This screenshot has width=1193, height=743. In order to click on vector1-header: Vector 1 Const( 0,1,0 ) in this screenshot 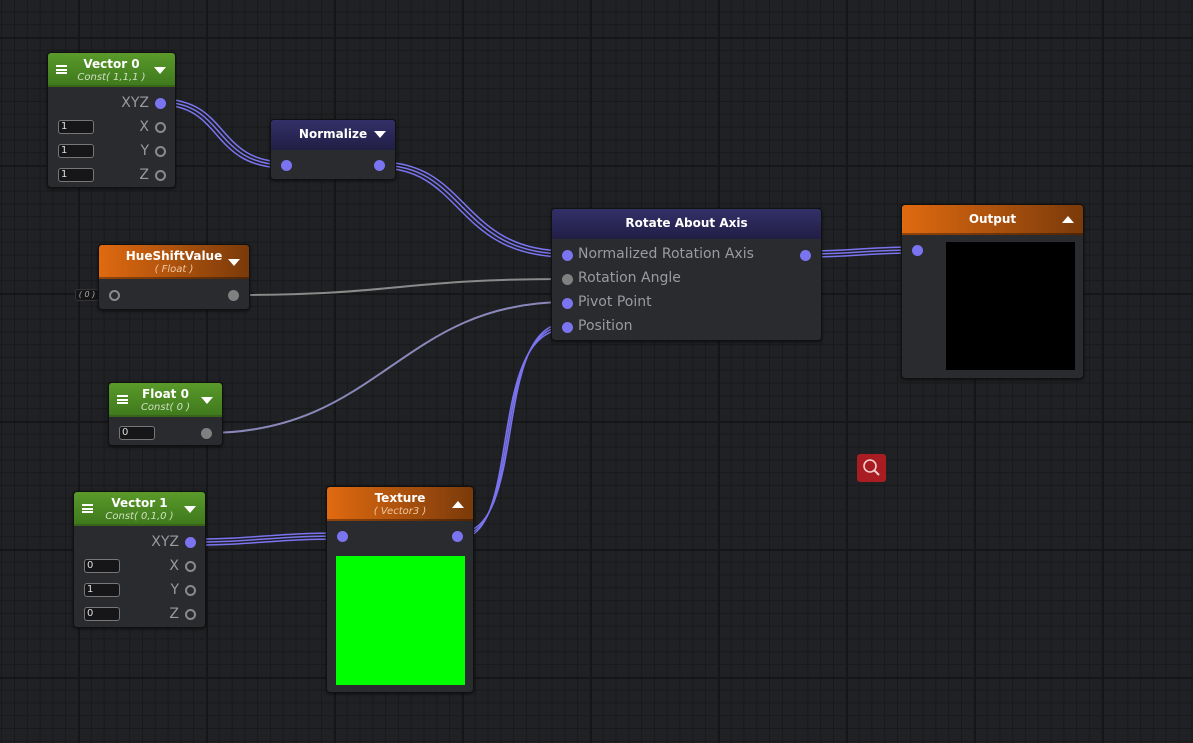, I will do `click(139, 509)`.